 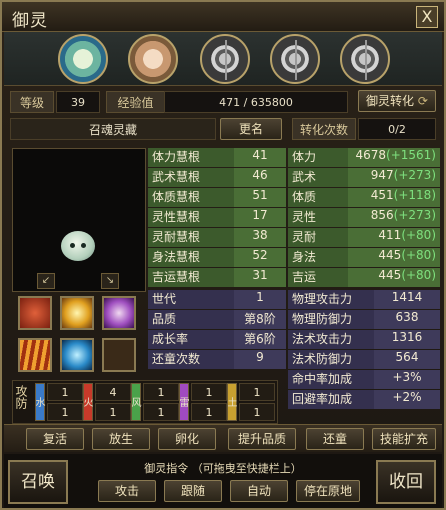 What do you see at coordinates (78, 246) in the screenshot?
I see `spirit-model` at bounding box center [78, 246].